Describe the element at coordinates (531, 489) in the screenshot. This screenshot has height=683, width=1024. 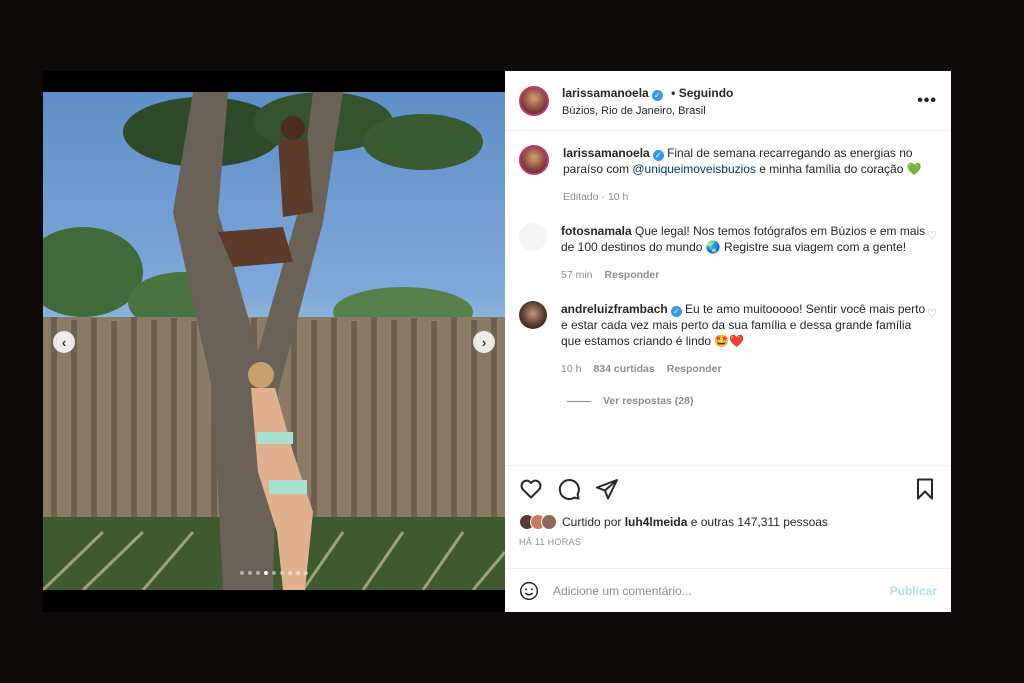
I see `heart-icon` at that location.